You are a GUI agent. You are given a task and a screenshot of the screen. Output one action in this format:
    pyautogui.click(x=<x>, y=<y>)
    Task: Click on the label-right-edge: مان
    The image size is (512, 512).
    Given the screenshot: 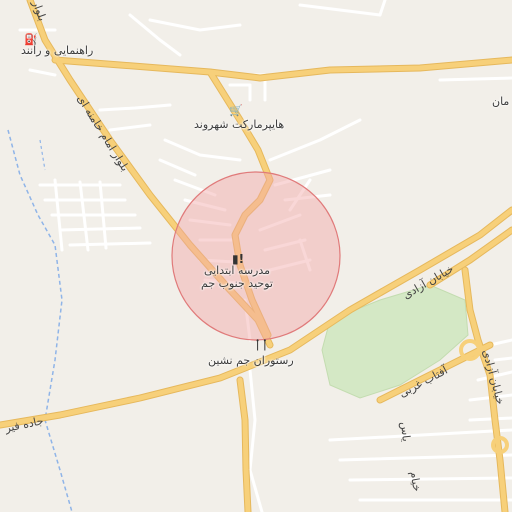 What is the action you would take?
    pyautogui.click(x=501, y=101)
    